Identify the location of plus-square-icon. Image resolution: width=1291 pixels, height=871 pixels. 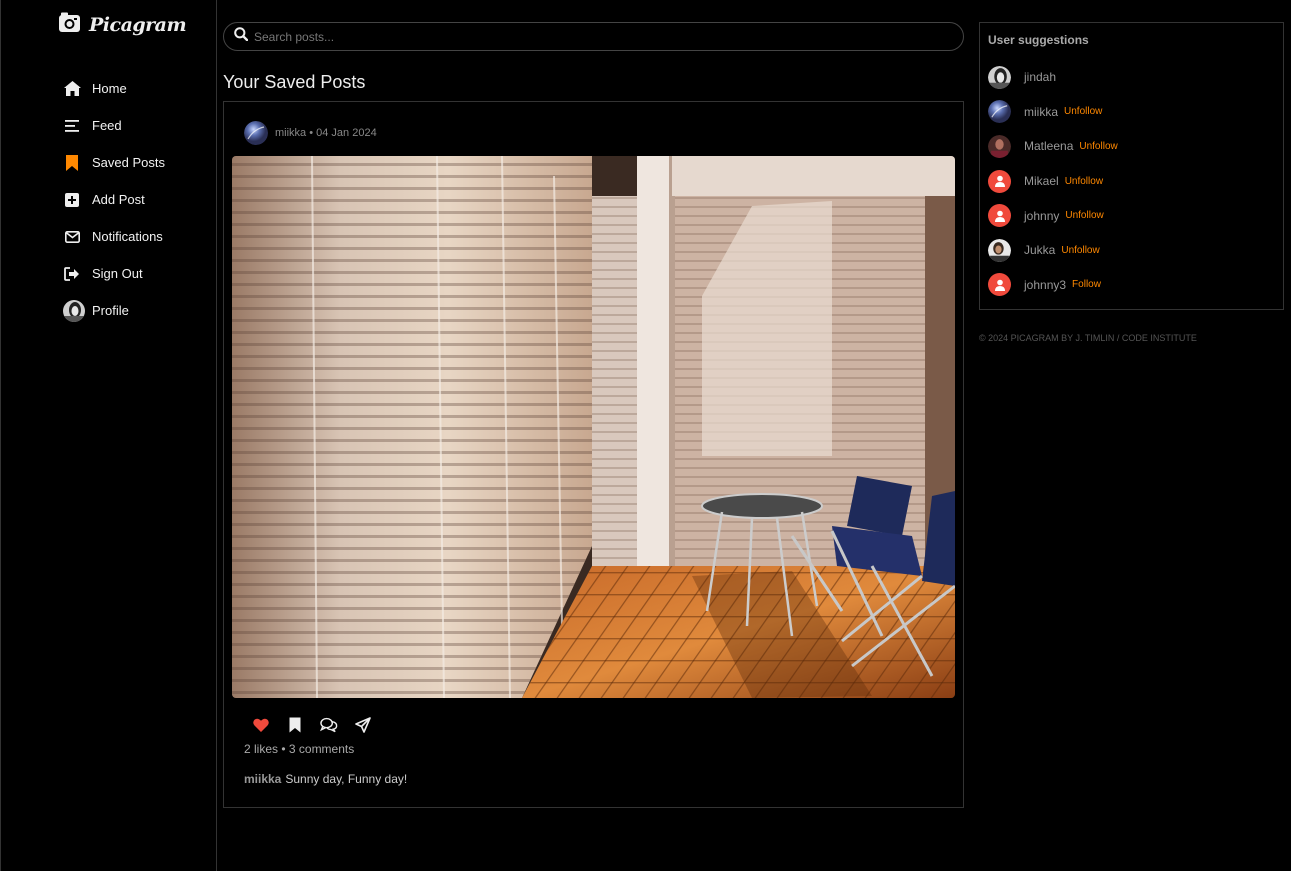
(72, 200).